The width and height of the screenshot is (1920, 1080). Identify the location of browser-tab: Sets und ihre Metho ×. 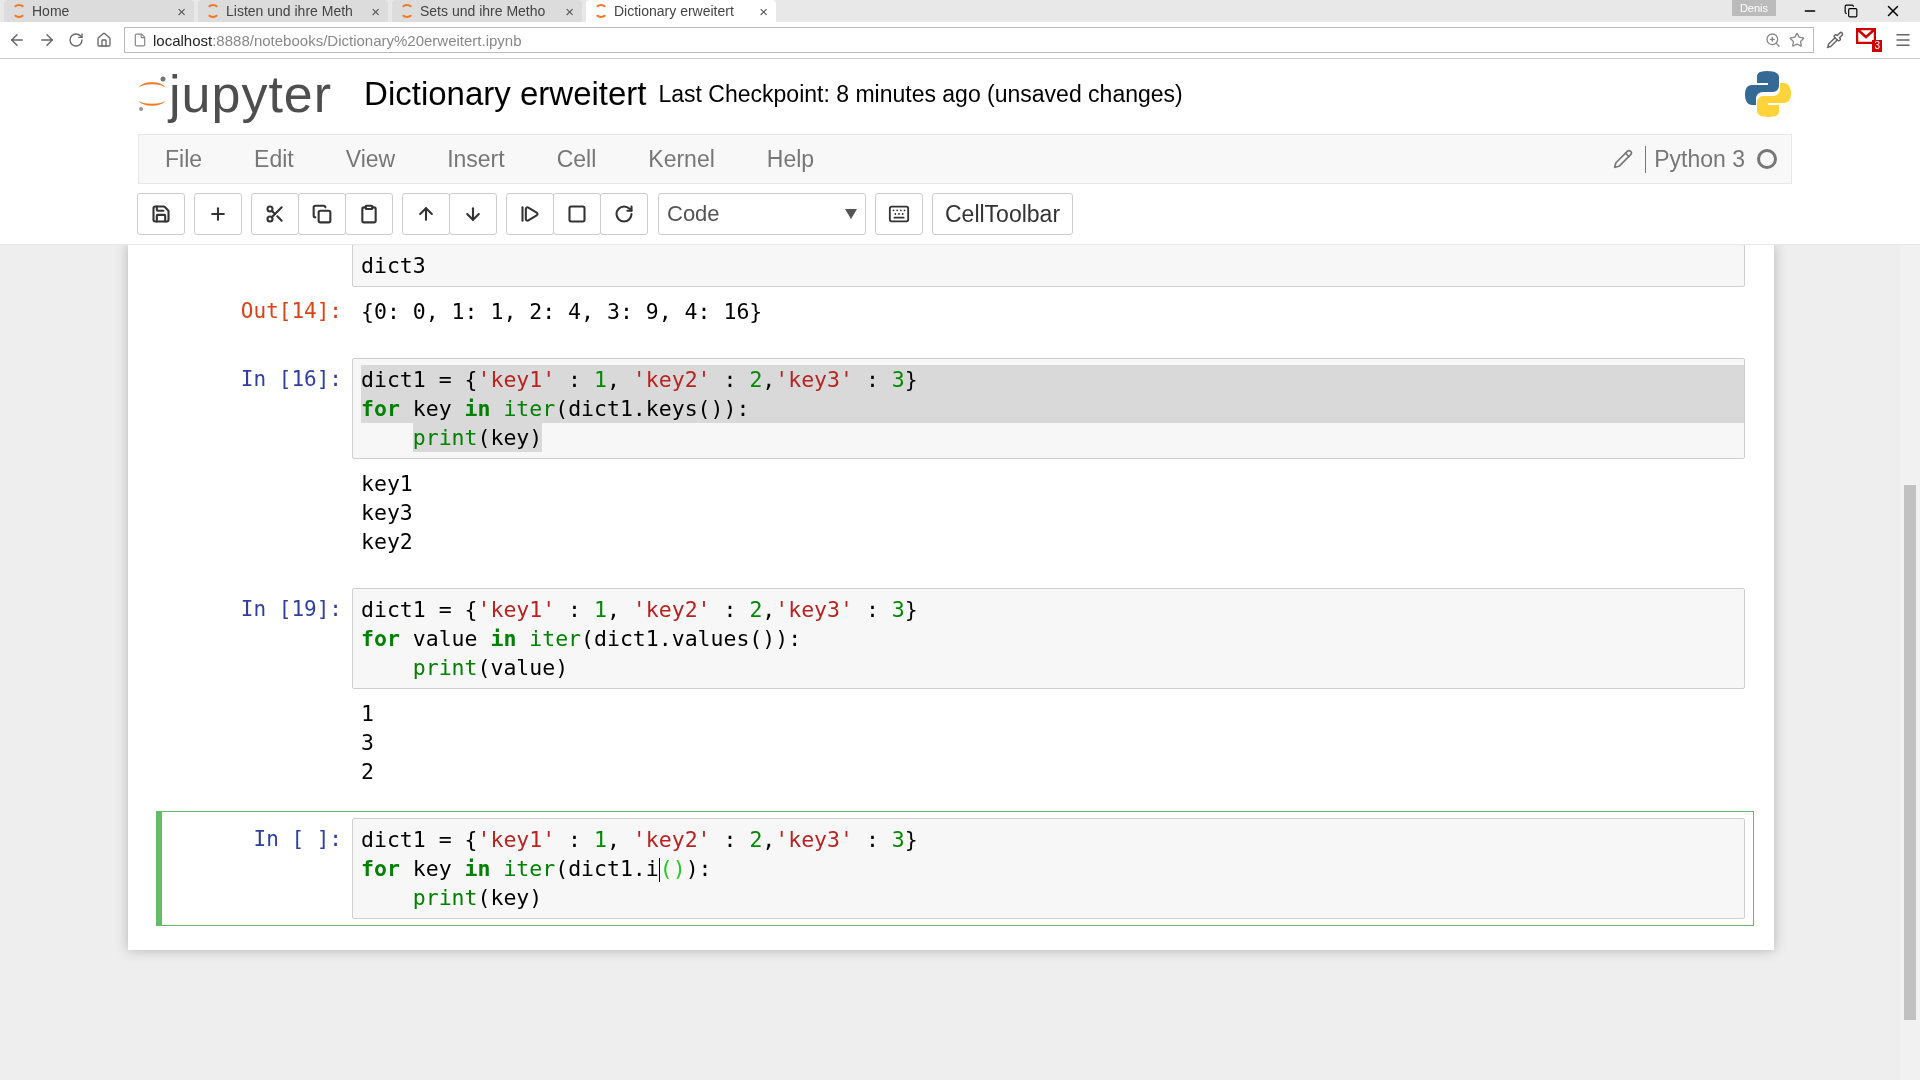
(487, 11).